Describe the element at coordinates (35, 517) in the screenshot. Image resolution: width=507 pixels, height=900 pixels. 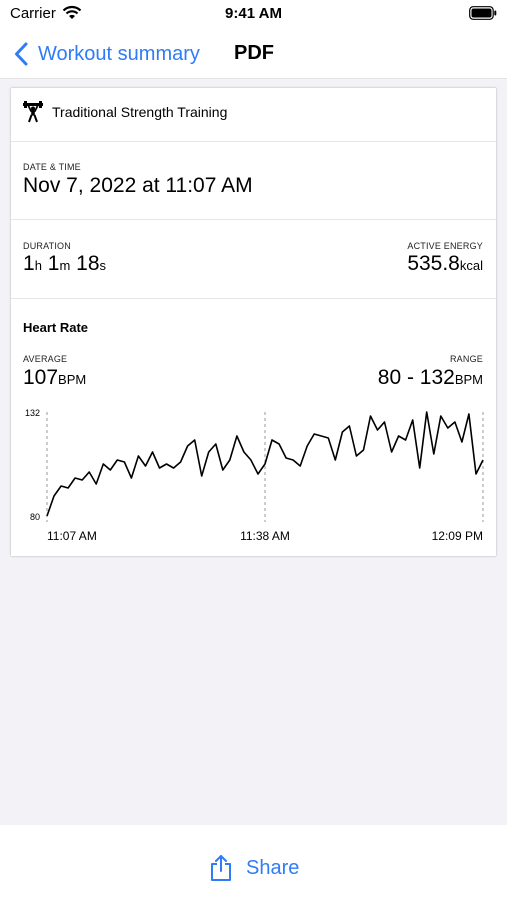
I see `y-tick-label: 80` at that location.